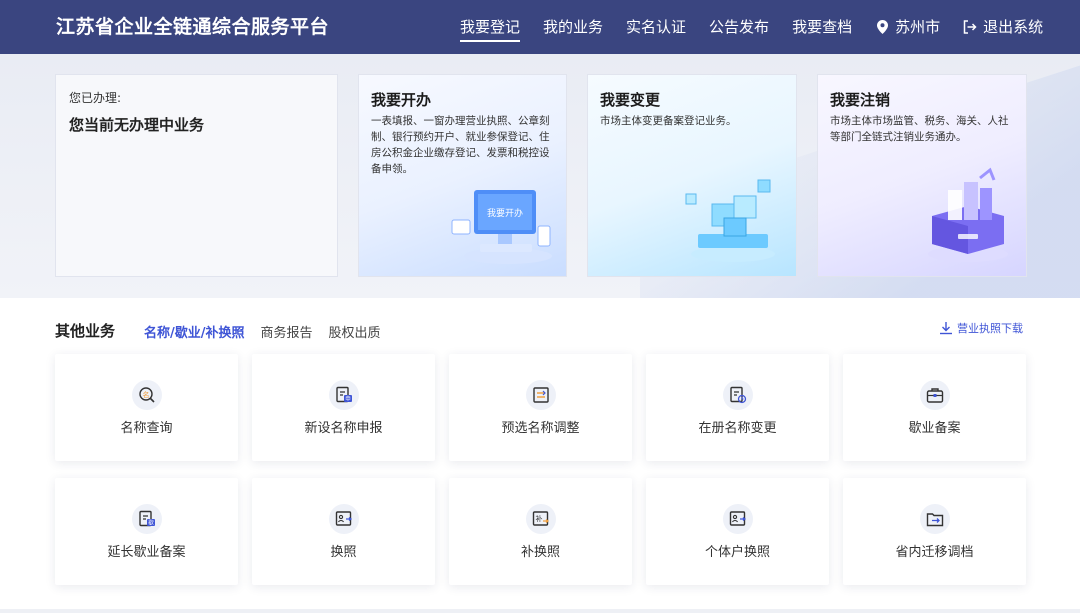  Describe the element at coordinates (343, 519) in the screenshot. I see `license-swap-icon` at that location.